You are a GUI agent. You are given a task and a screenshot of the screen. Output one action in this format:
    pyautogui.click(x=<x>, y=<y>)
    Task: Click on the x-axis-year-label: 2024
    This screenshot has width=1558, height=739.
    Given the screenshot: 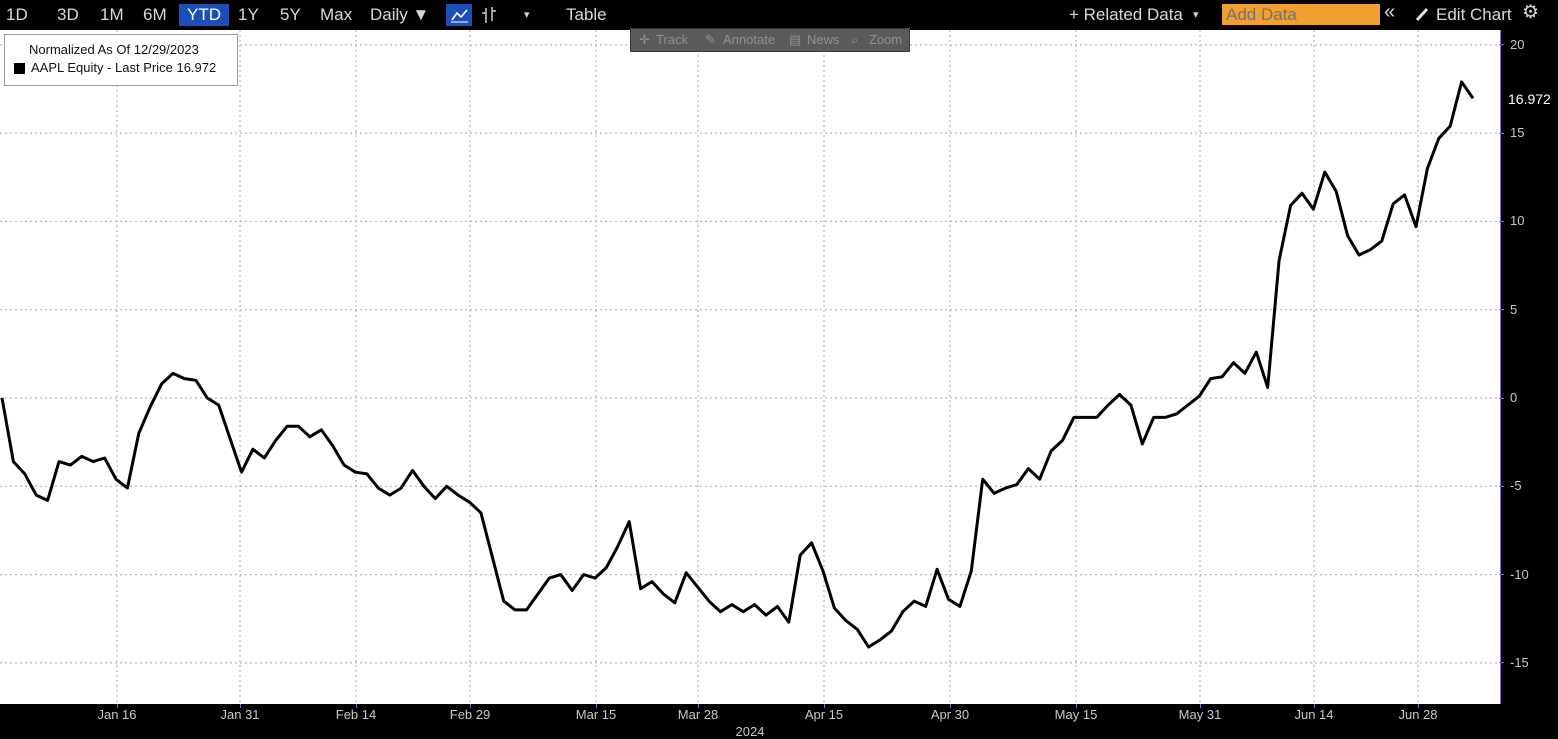 What is the action you would take?
    pyautogui.click(x=750, y=731)
    